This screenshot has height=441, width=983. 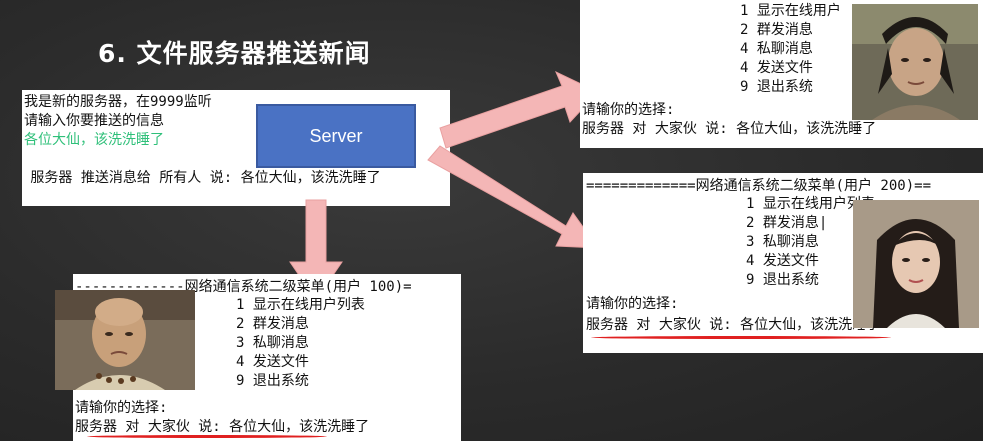 What do you see at coordinates (207, 436) in the screenshot?
I see `client-100-underline` at bounding box center [207, 436].